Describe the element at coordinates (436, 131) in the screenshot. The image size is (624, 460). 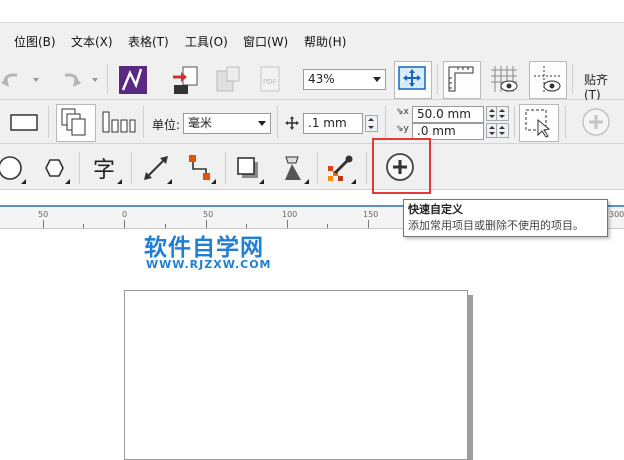
I see `duplicate-y-value: .0 mm` at that location.